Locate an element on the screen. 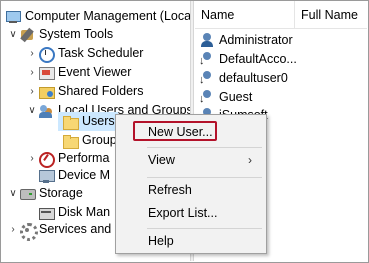 The width and height of the screenshot is (369, 263). tree-item-system-tools: ∨ System Tools is located at coordinates (60, 34).